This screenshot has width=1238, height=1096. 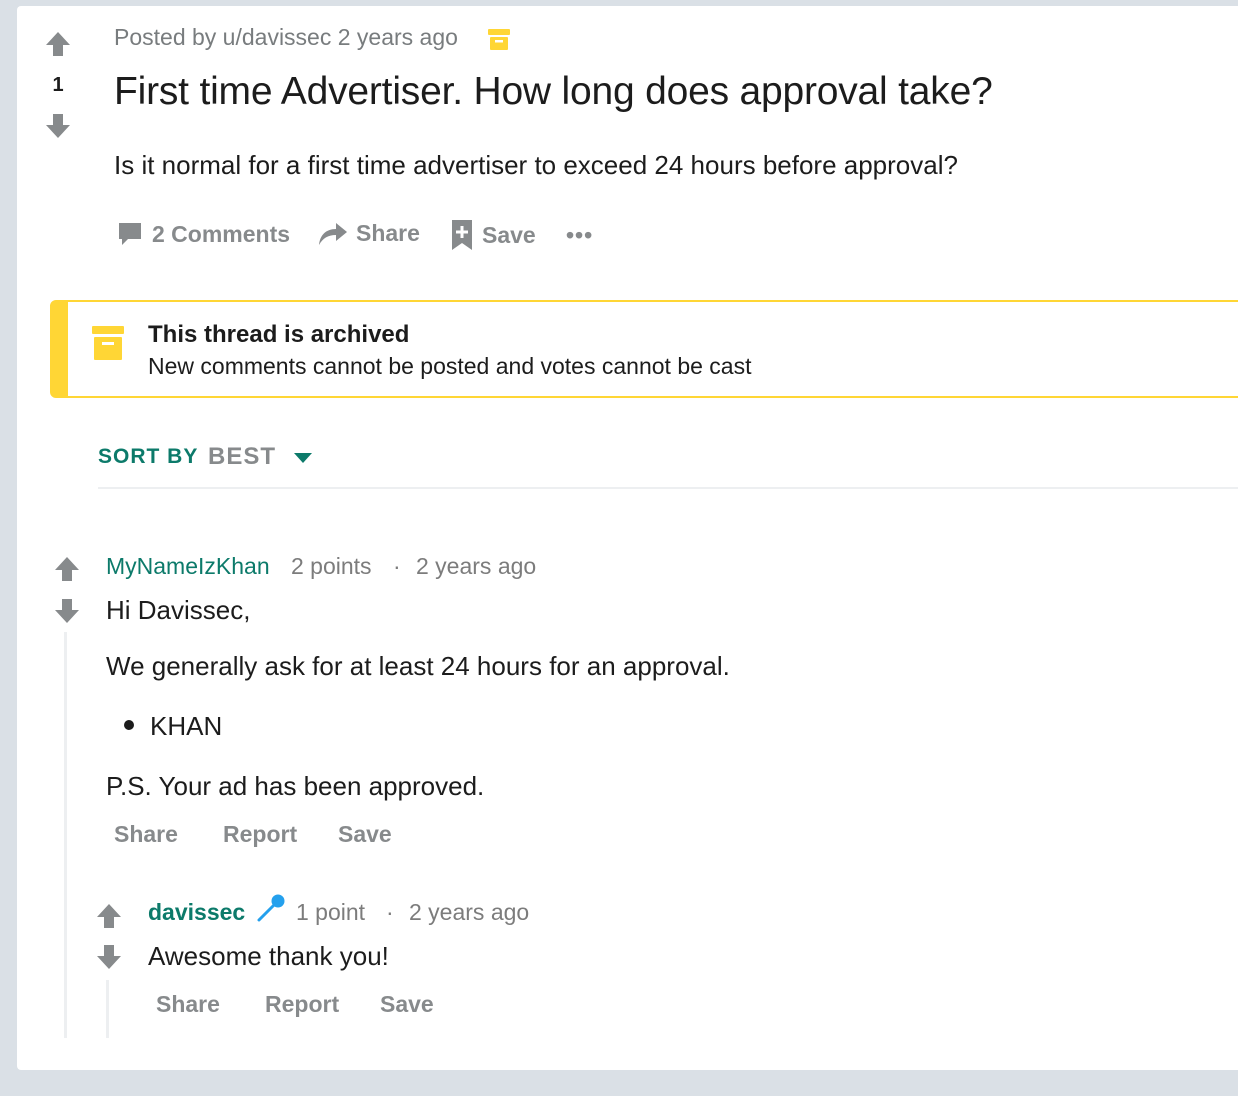 What do you see at coordinates (333, 234) in the screenshot?
I see `share-arrow-icon` at bounding box center [333, 234].